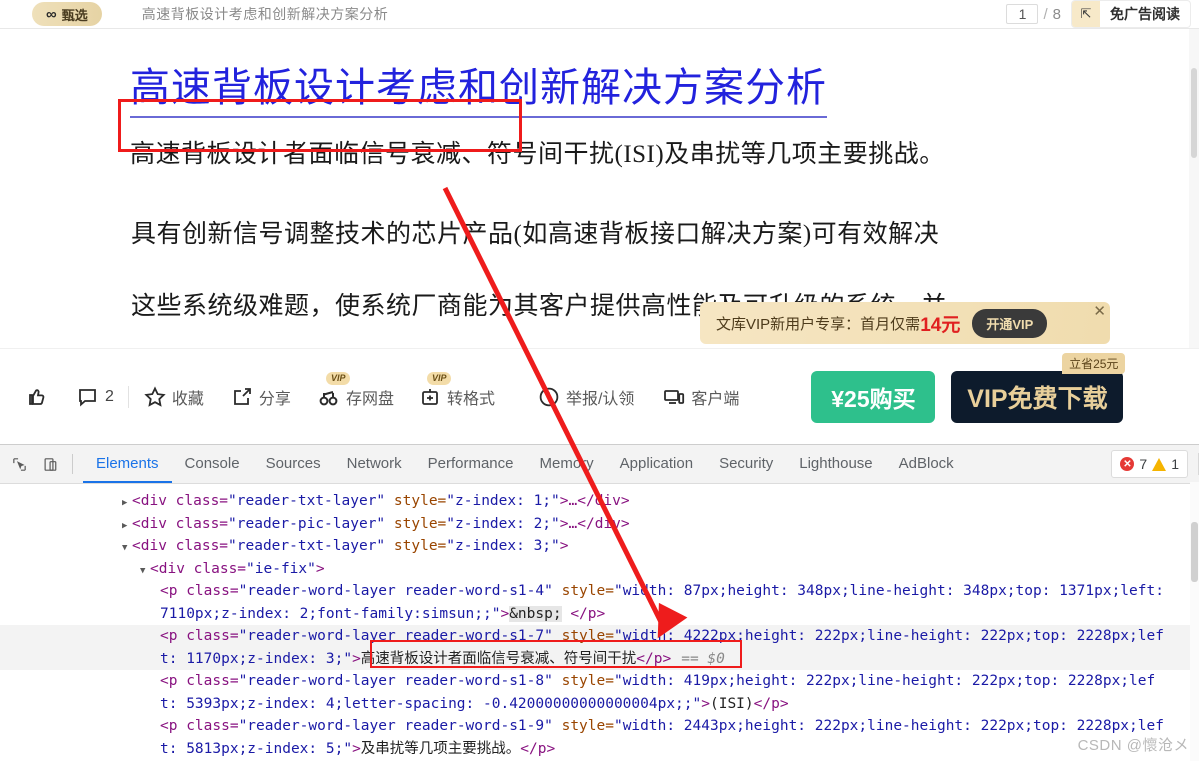 The width and height of the screenshot is (1199, 761). Describe the element at coordinates (329, 397) in the screenshot. I see `cloud-save-icon` at that location.